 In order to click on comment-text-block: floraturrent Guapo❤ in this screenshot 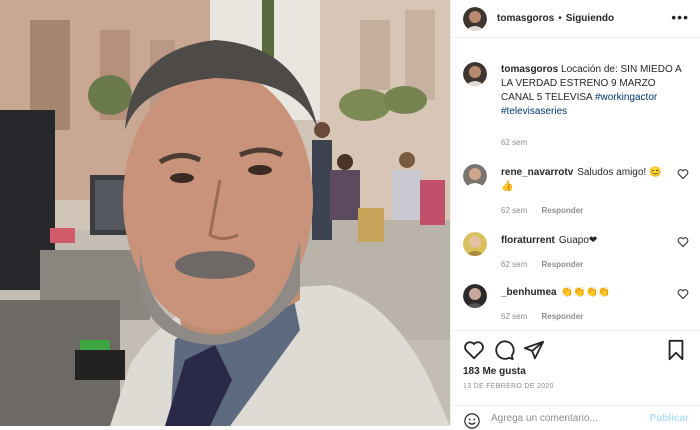, I will do `click(586, 241)`.